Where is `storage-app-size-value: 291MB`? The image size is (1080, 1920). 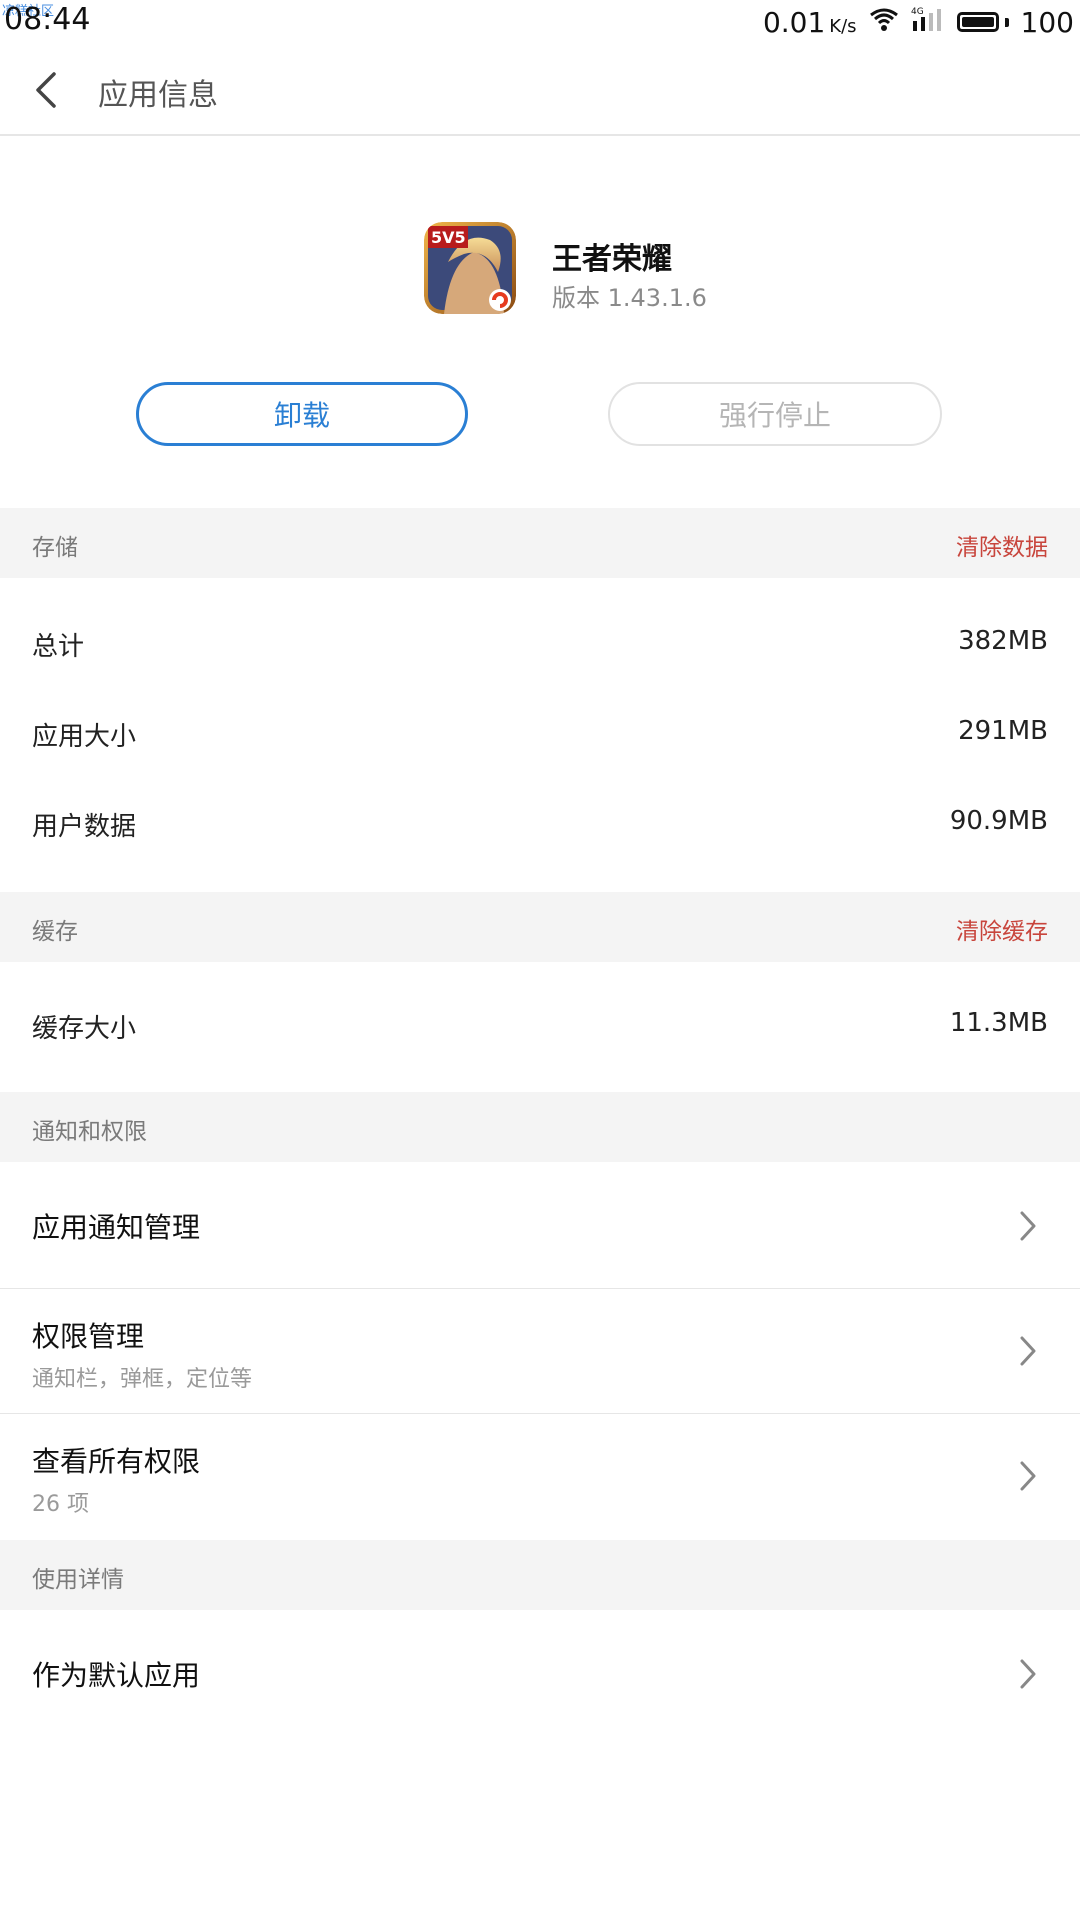
storage-app-size-value: 291MB is located at coordinates (1003, 731).